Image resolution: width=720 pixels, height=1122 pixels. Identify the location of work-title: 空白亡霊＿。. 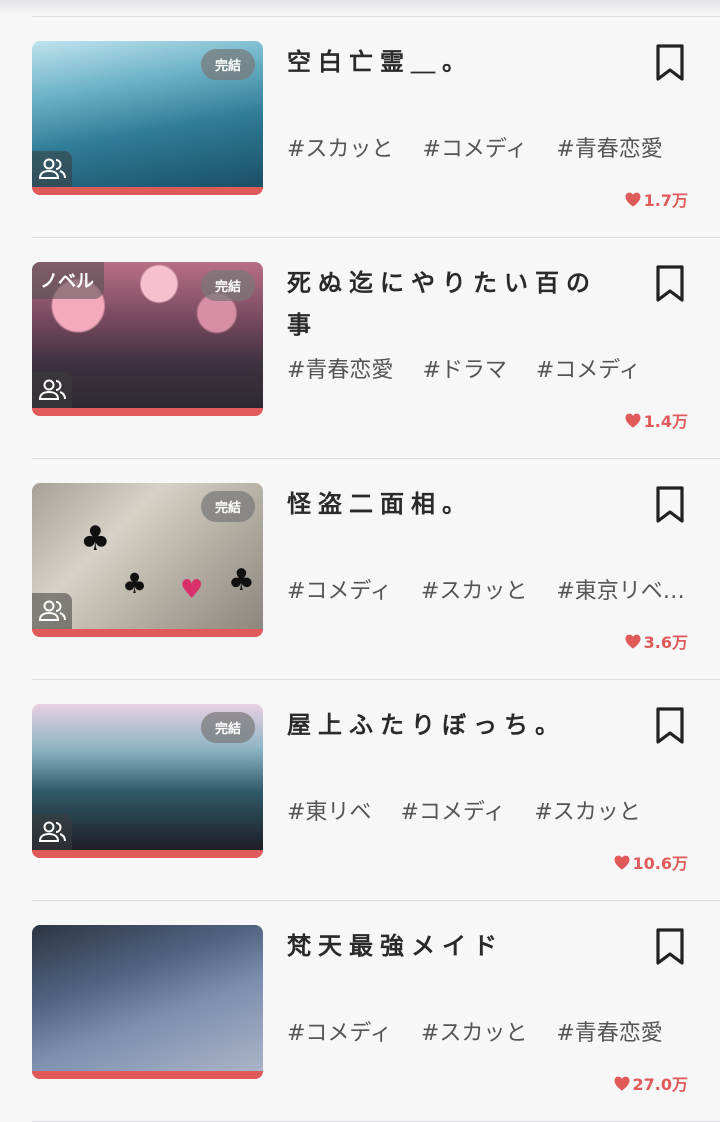
(447, 62).